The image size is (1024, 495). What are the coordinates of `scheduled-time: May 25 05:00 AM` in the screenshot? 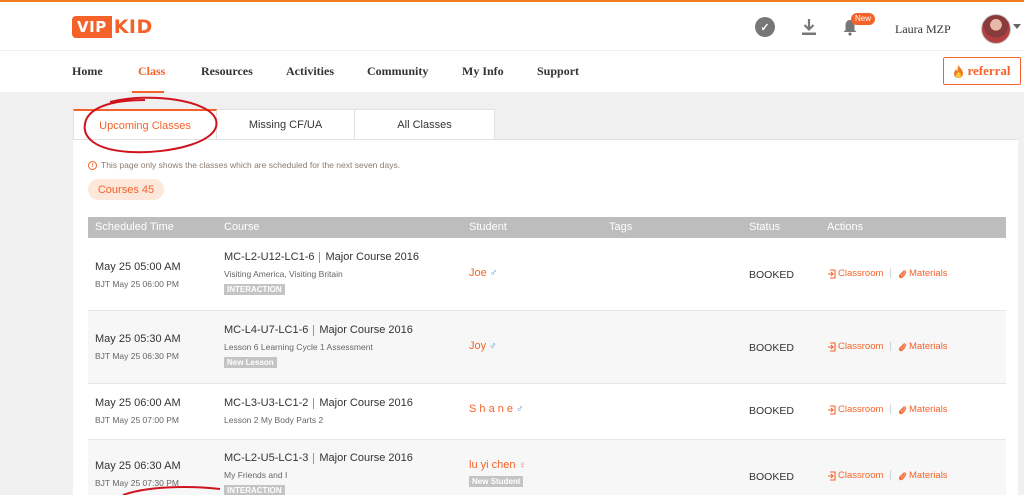 It's located at (138, 267).